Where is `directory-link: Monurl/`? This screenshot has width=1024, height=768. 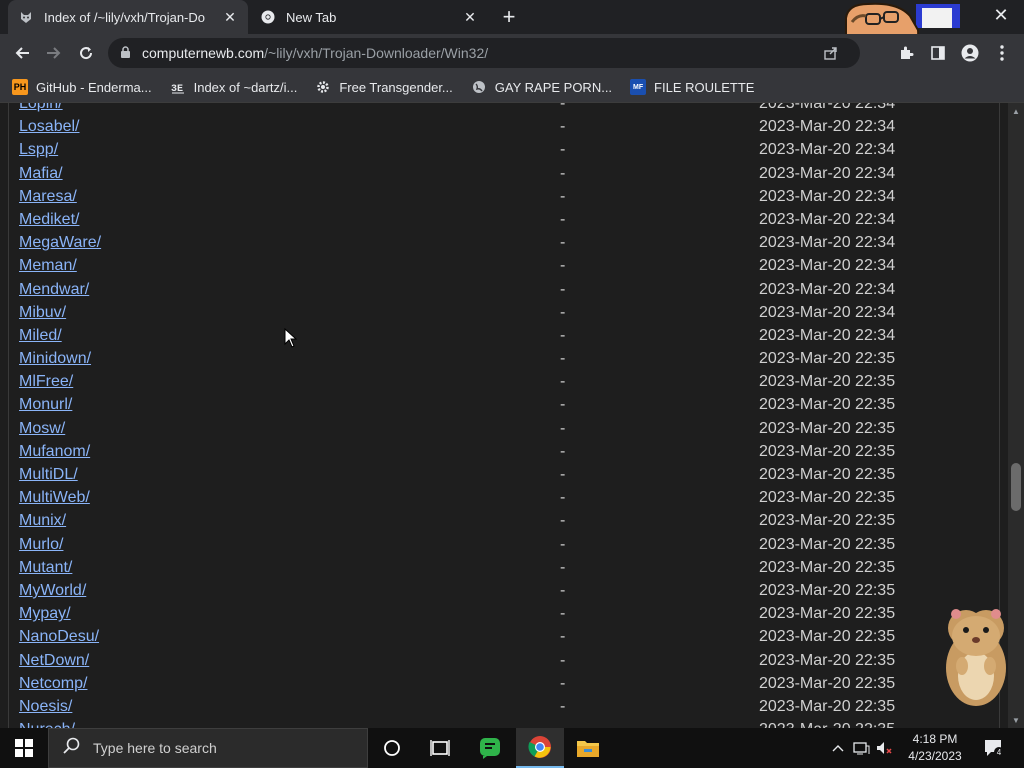
directory-link: Monurl/ is located at coordinates (45, 405).